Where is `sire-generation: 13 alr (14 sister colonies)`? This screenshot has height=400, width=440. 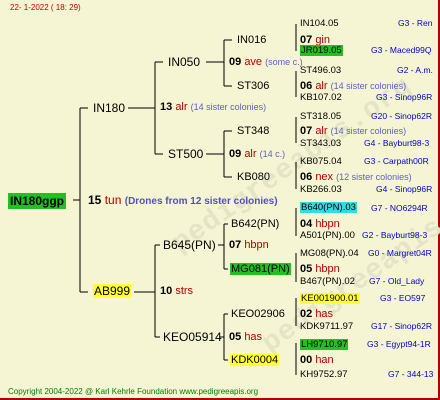
sire-generation: 13 alr (14 sister colonies) is located at coordinates (213, 107).